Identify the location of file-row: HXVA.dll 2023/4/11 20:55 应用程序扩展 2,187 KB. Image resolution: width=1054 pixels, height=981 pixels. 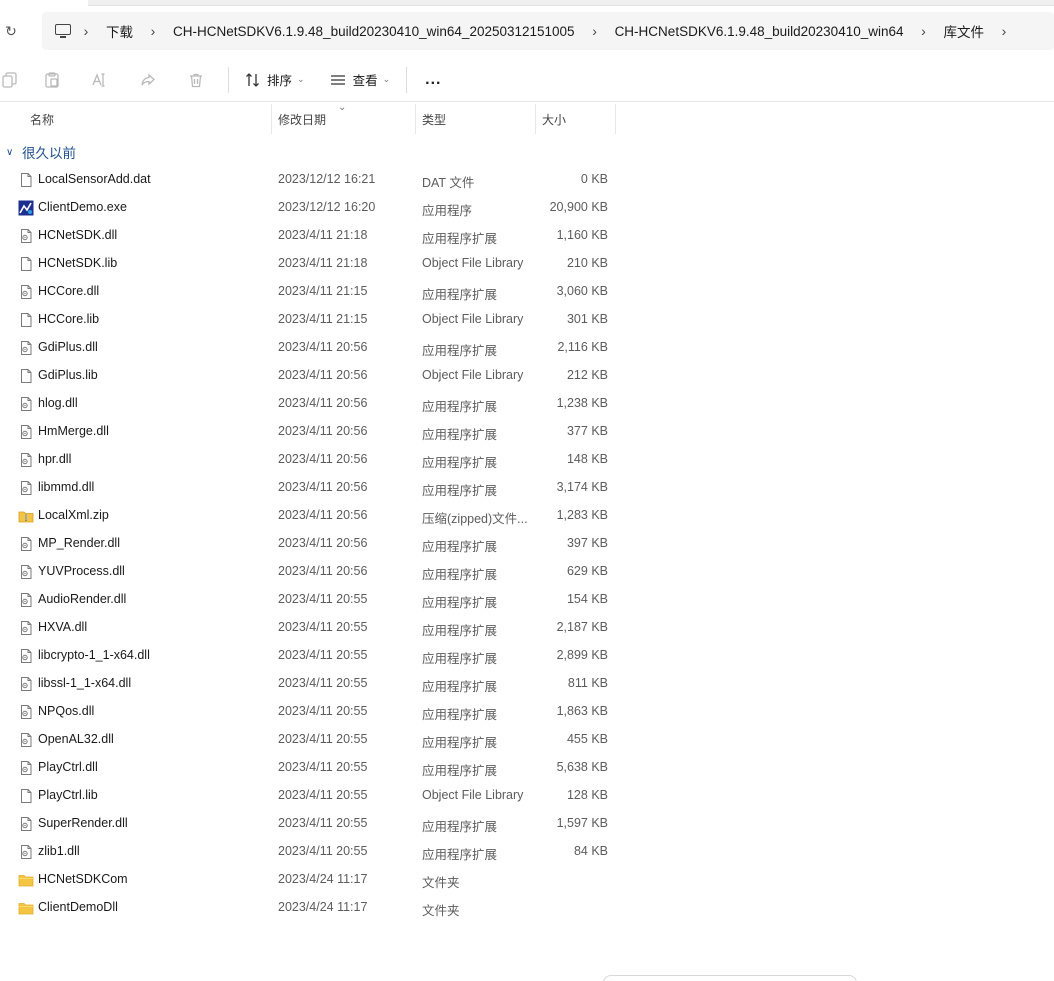
(310, 628).